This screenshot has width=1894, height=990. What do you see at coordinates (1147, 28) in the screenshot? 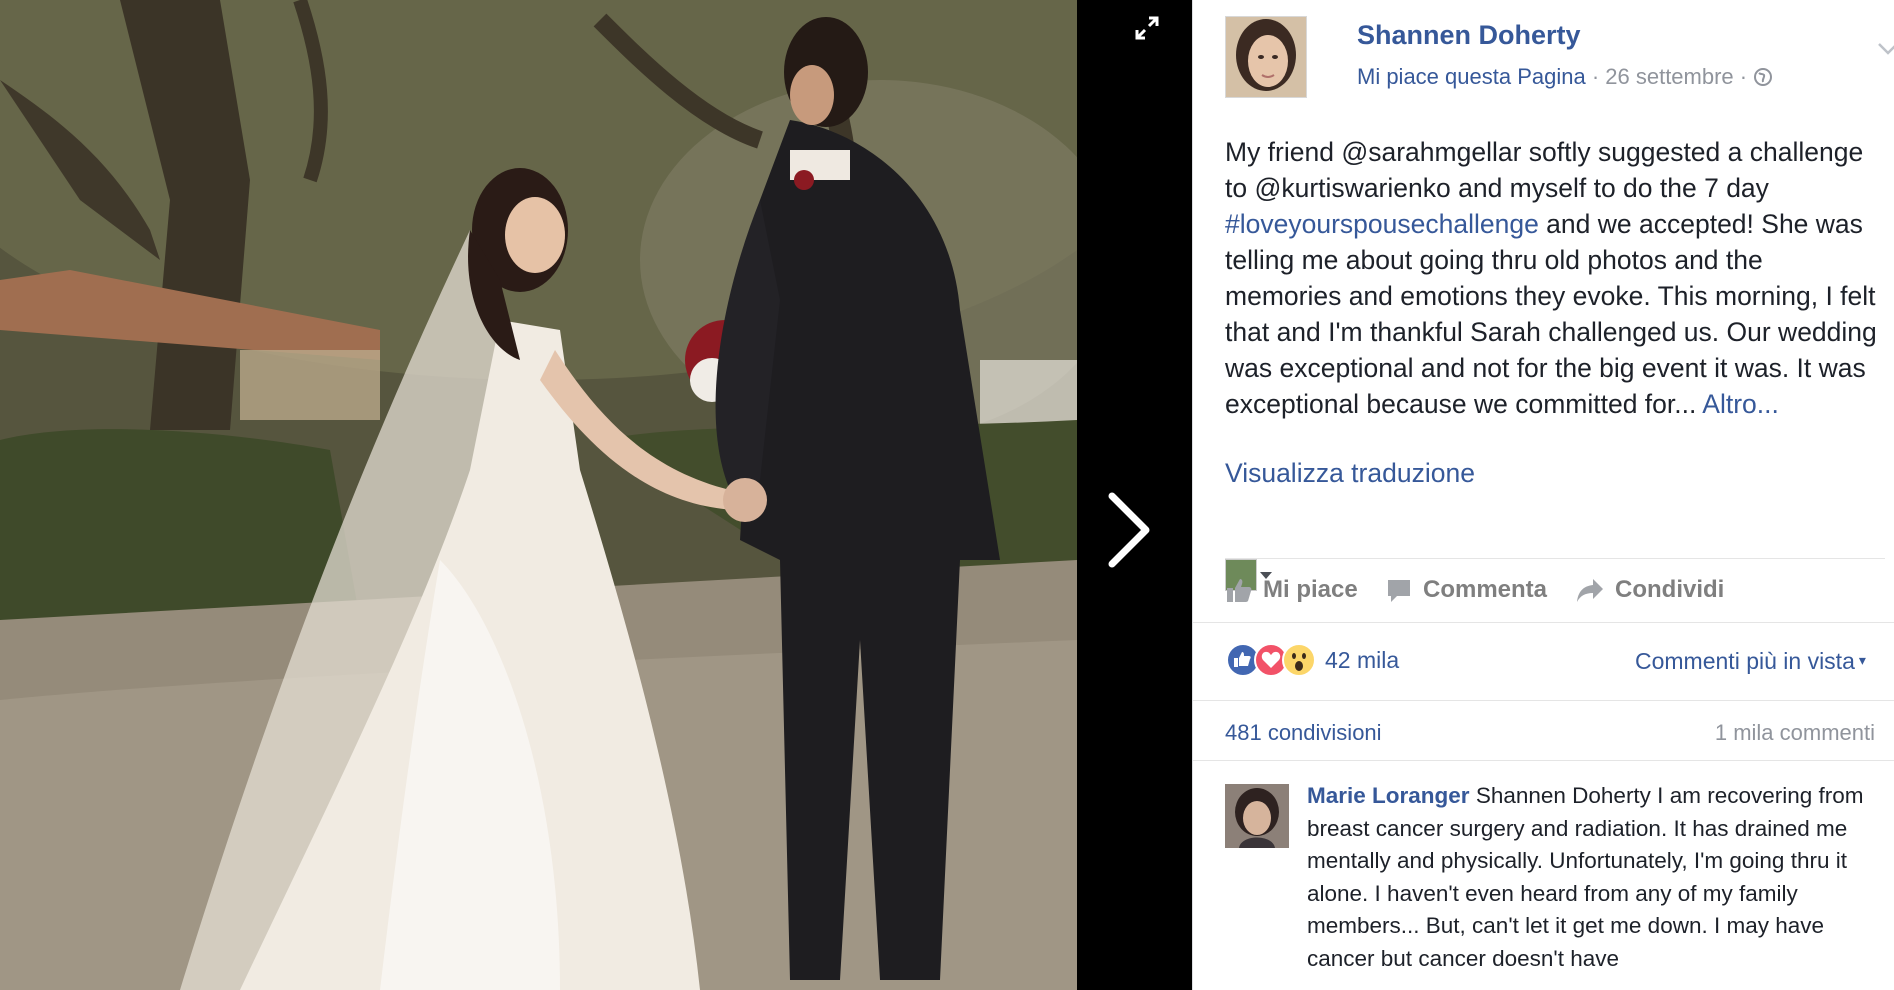
I see `expand-icon` at bounding box center [1147, 28].